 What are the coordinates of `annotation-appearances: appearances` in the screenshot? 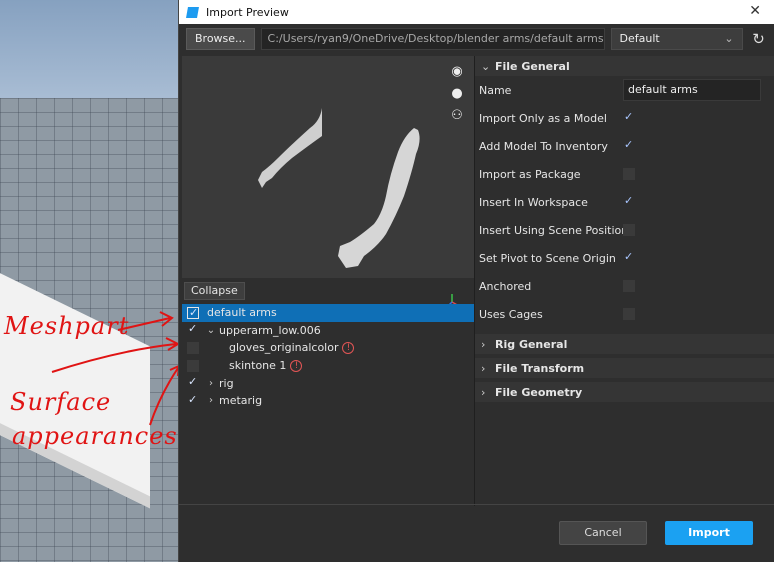 It's located at (95, 436).